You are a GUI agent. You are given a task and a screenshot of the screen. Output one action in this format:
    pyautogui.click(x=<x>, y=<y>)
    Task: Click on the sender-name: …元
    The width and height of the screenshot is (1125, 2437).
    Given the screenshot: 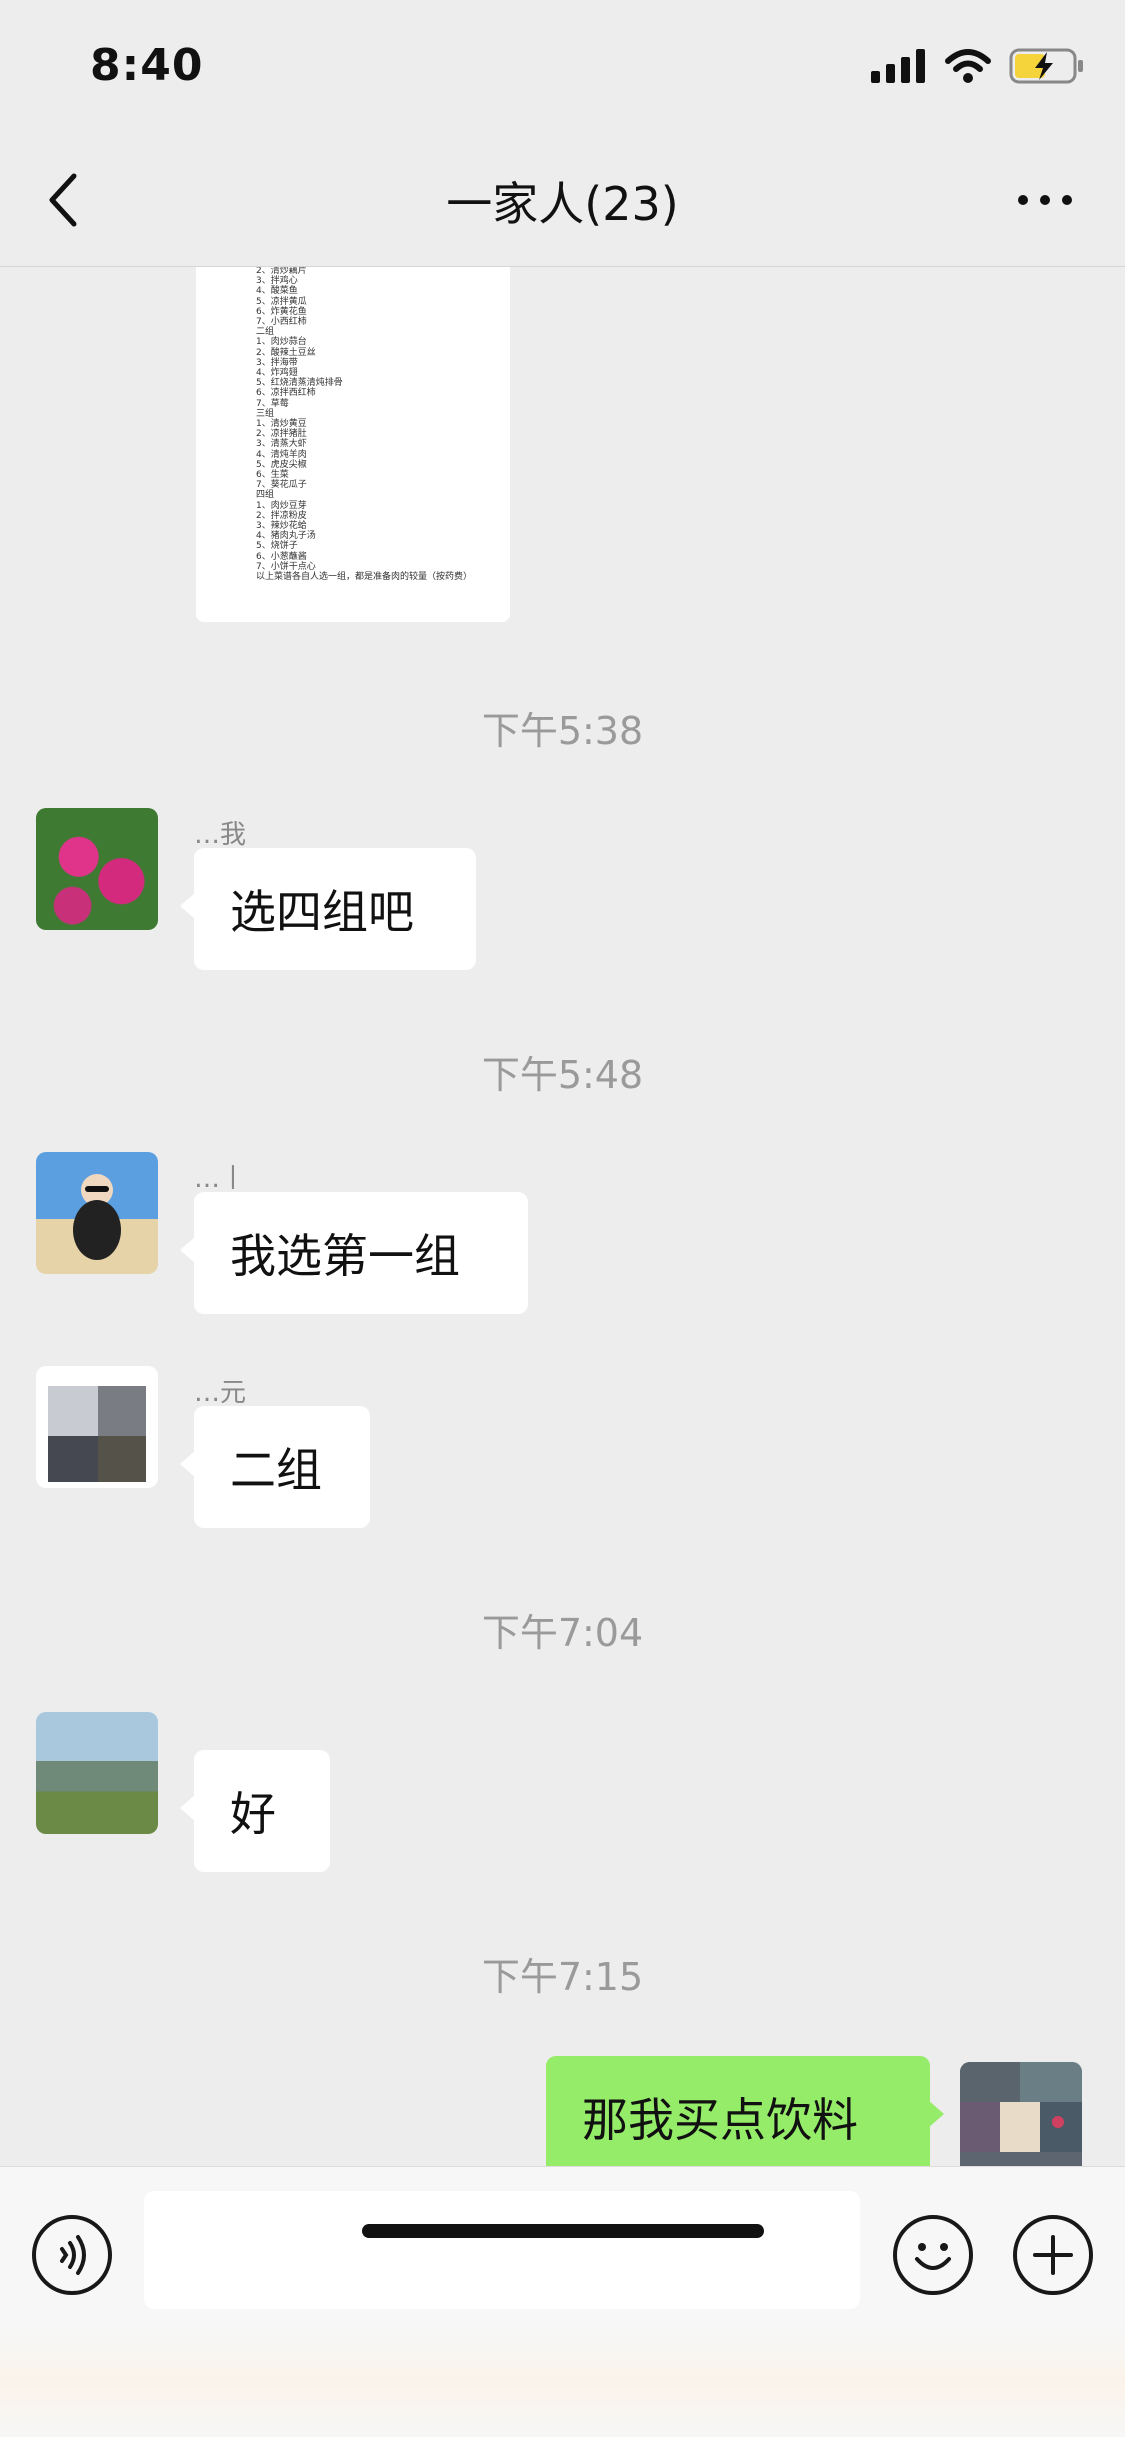 What is the action you would take?
    pyautogui.click(x=220, y=1393)
    